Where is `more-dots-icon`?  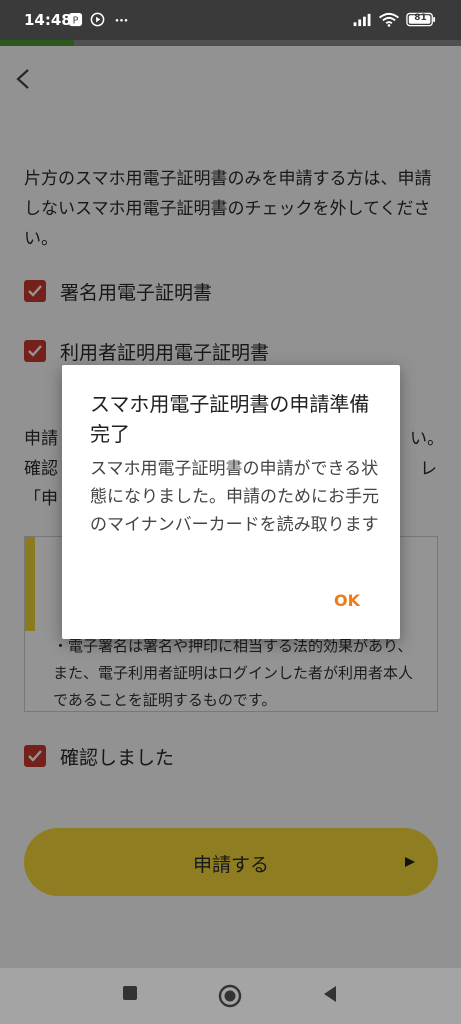 more-dots-icon is located at coordinates (121, 20).